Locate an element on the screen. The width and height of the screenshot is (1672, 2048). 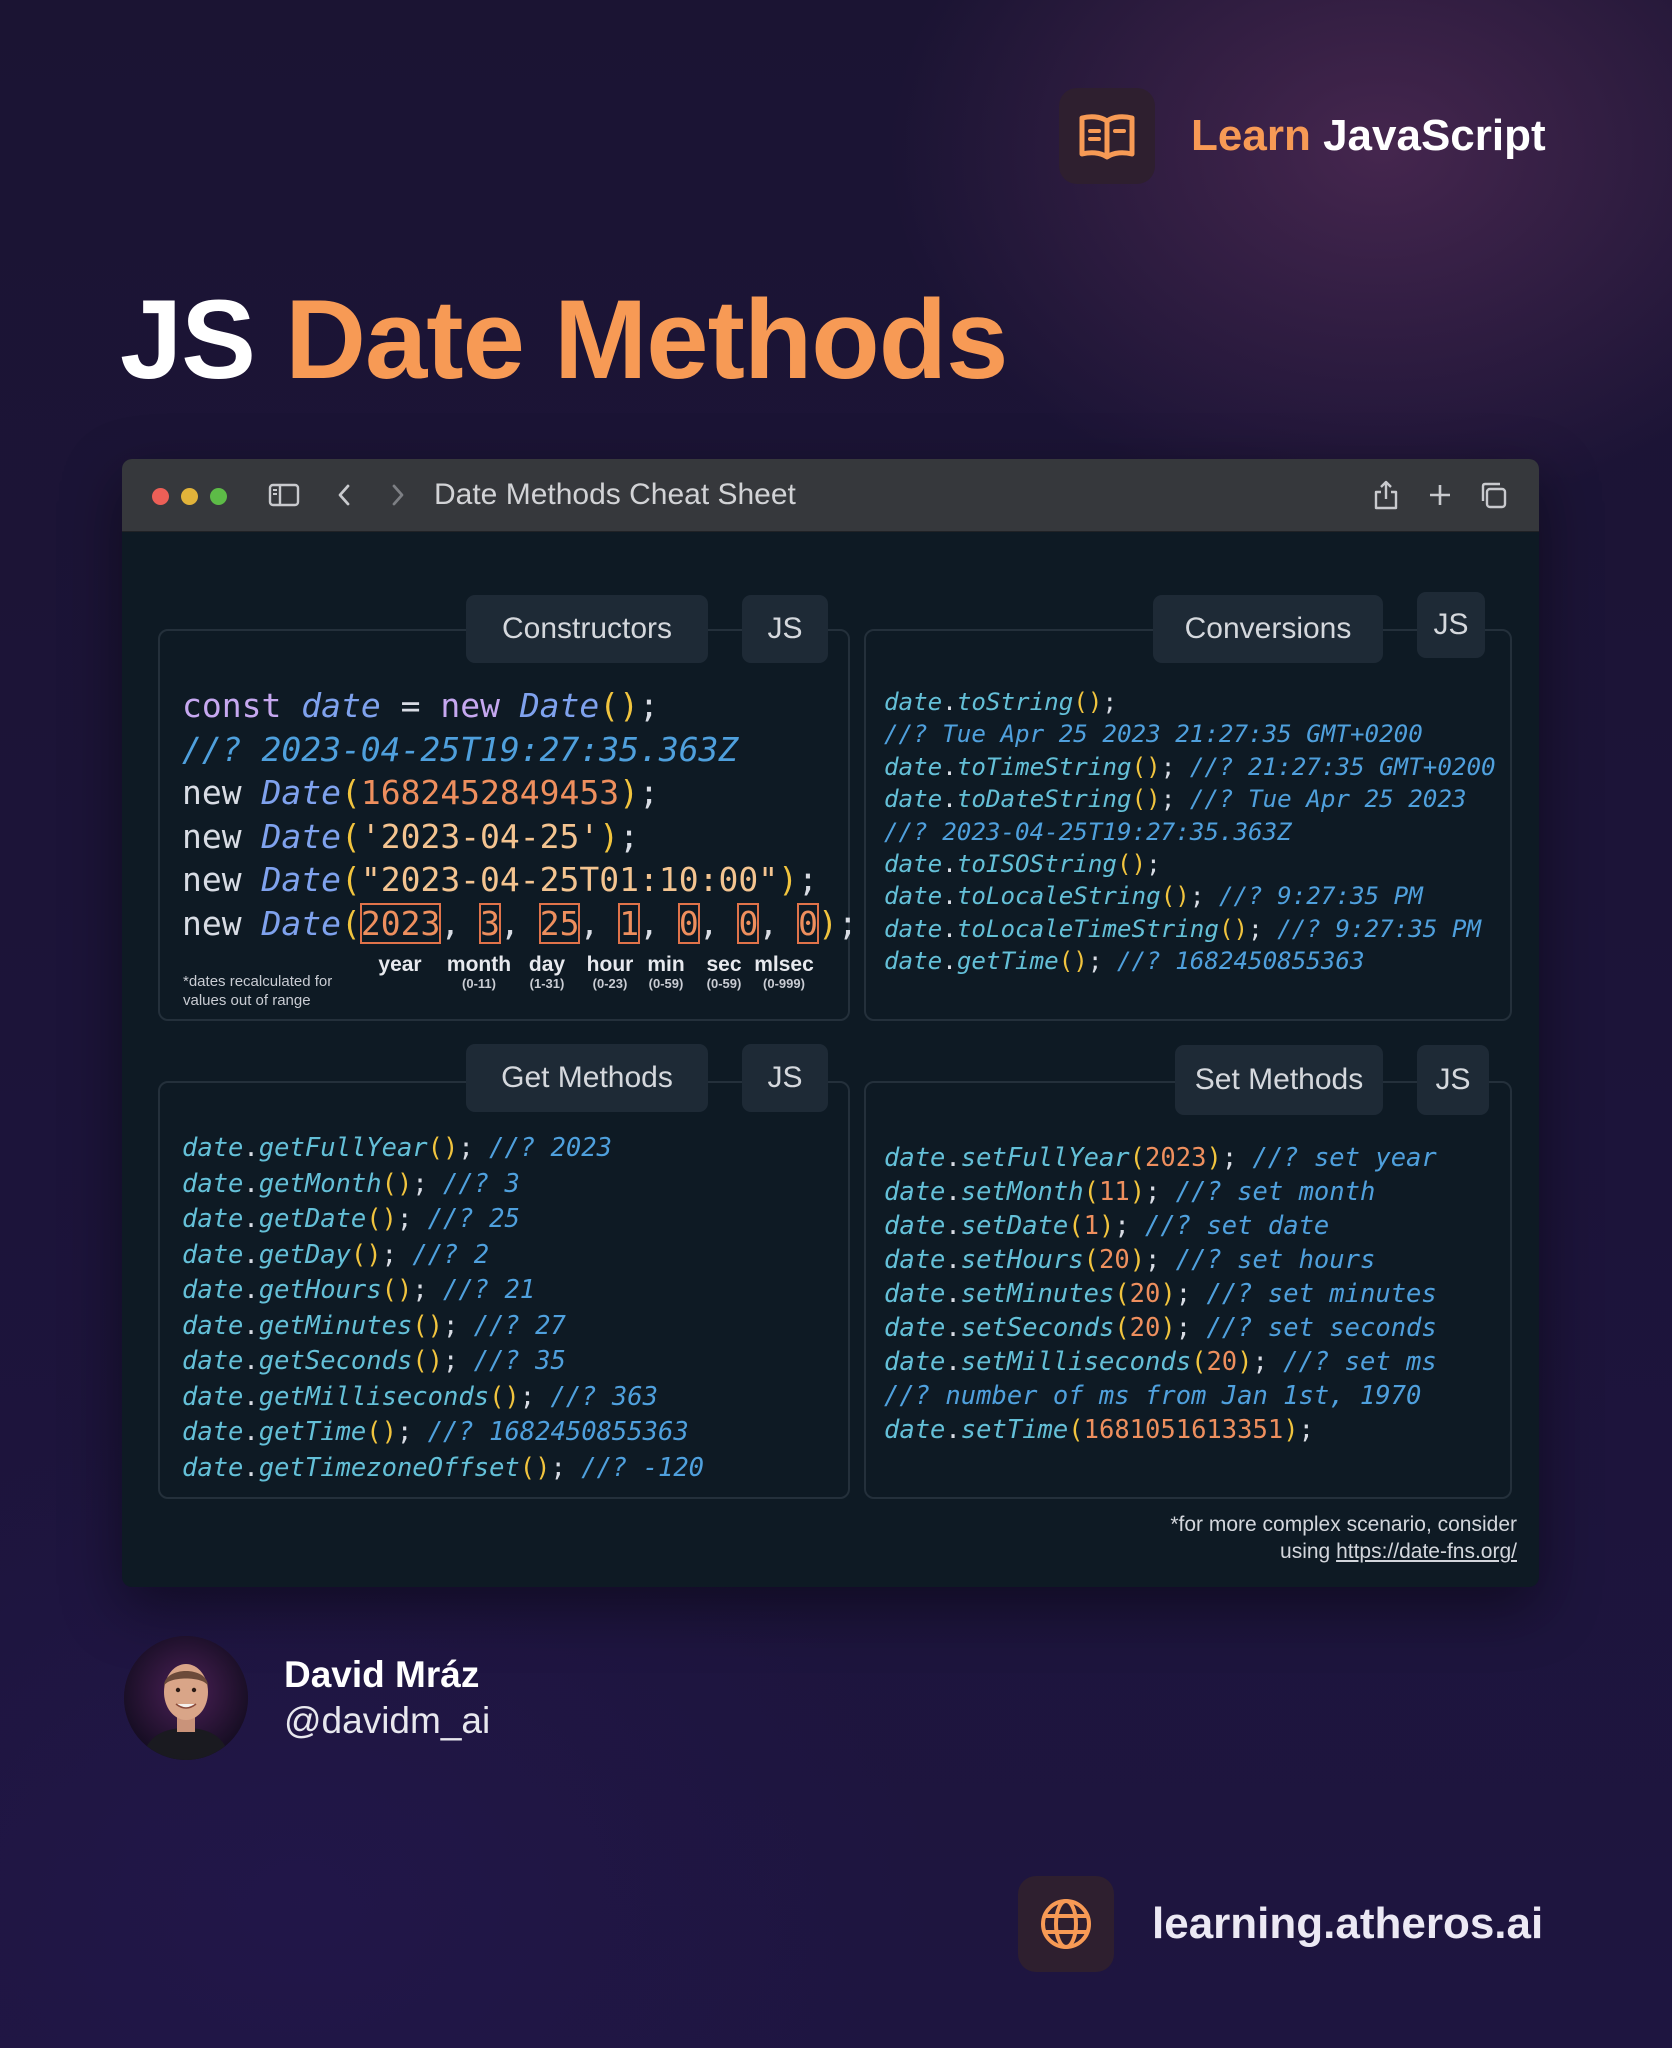
tabs-overview-icon is located at coordinates (1494, 495).